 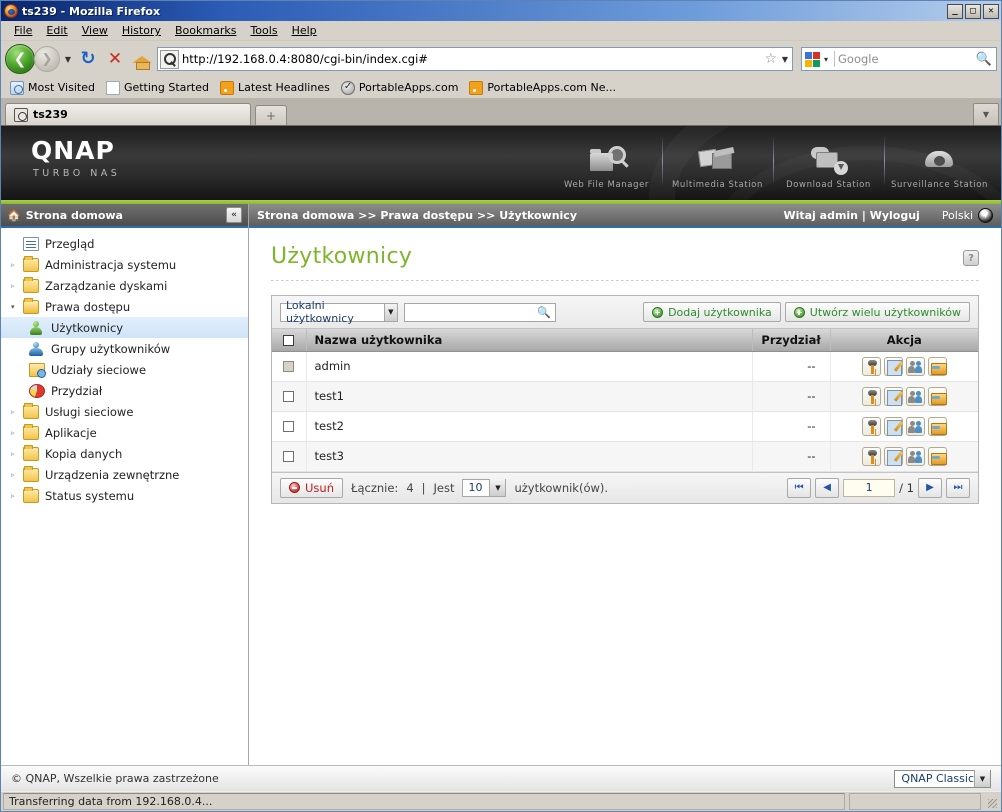 What do you see at coordinates (124, 453) in the screenshot?
I see `sidebar-item-kopia-danych: ▹ Kopia danych` at bounding box center [124, 453].